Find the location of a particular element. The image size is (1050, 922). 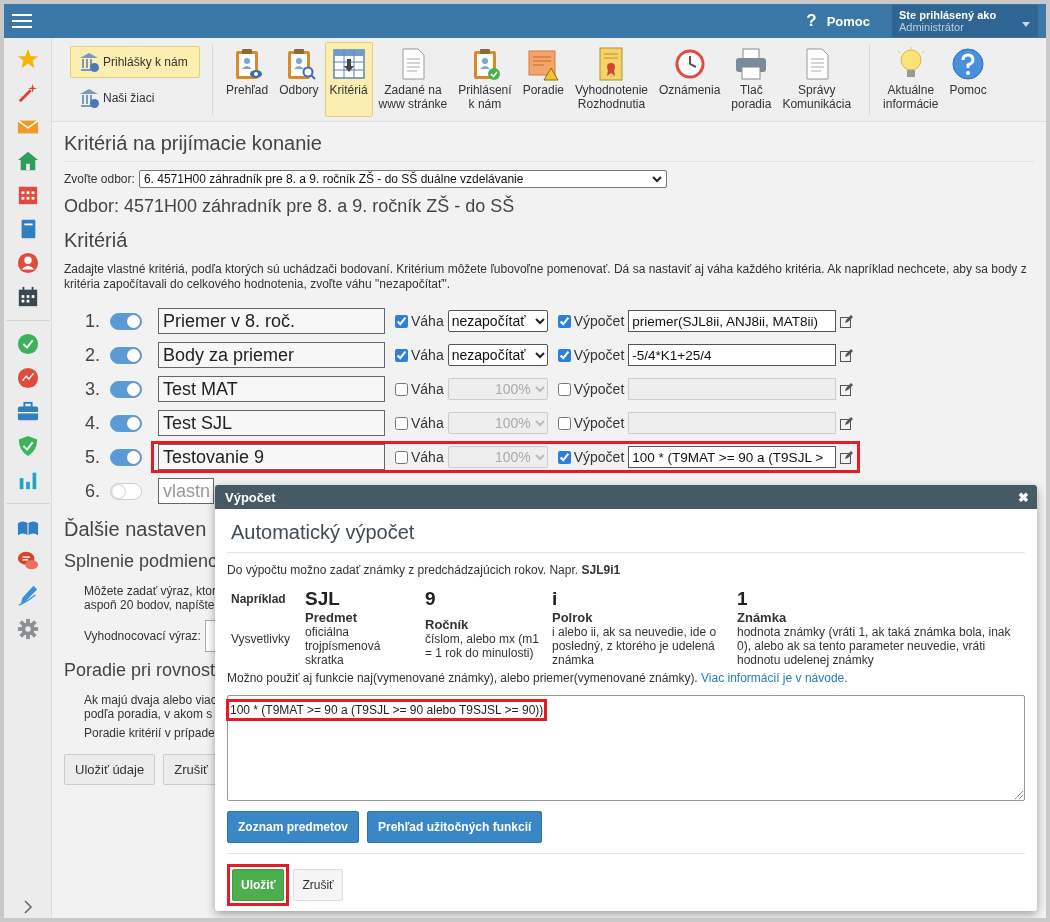

name-field: Body za priemer is located at coordinates (271, 355).